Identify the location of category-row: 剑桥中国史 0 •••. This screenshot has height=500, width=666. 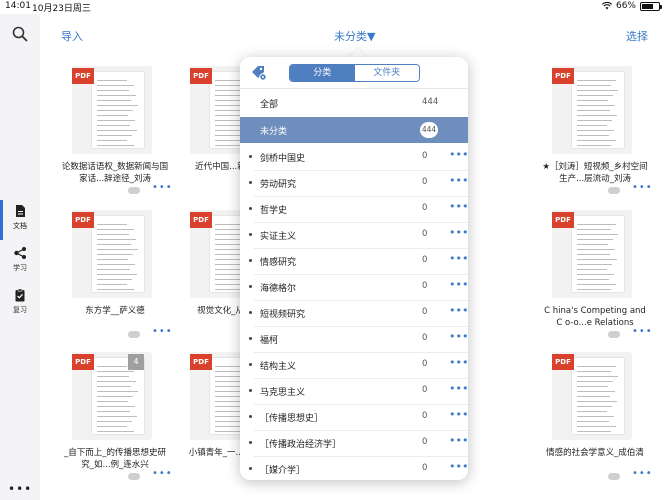
(354, 157).